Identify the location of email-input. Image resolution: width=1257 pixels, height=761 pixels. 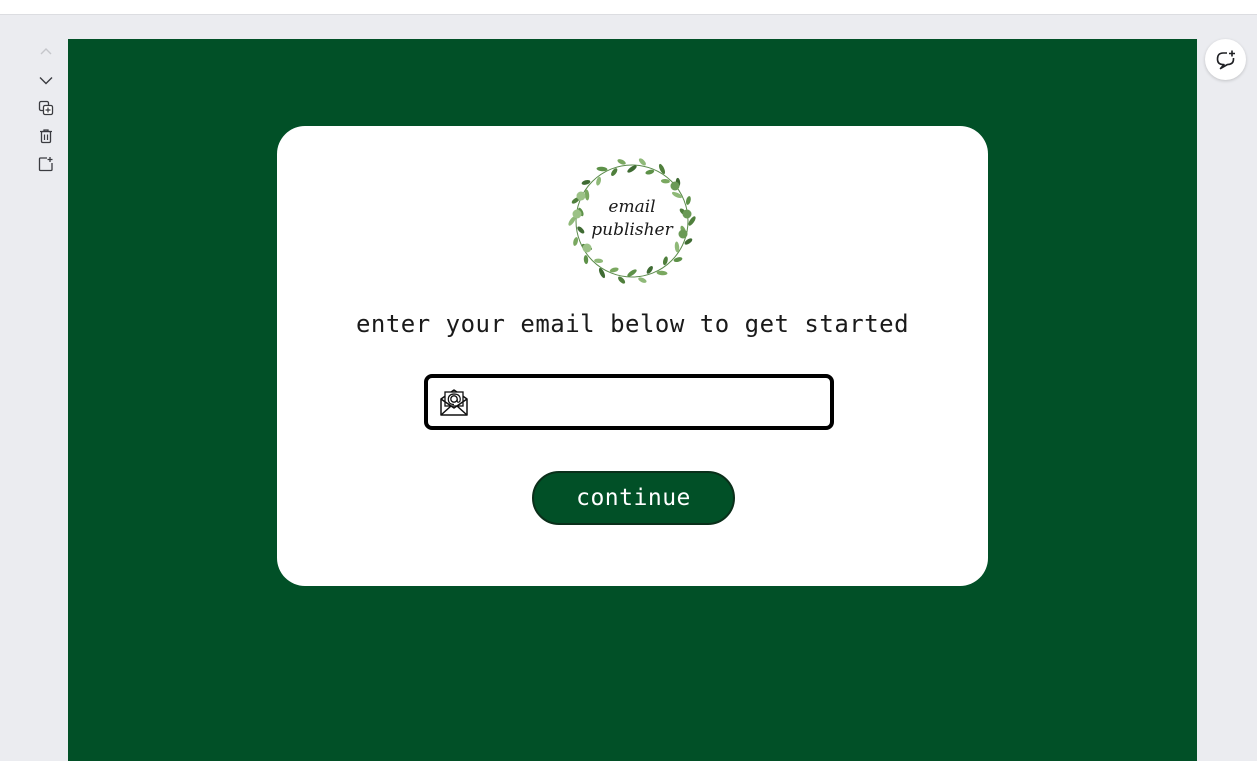
(650, 402).